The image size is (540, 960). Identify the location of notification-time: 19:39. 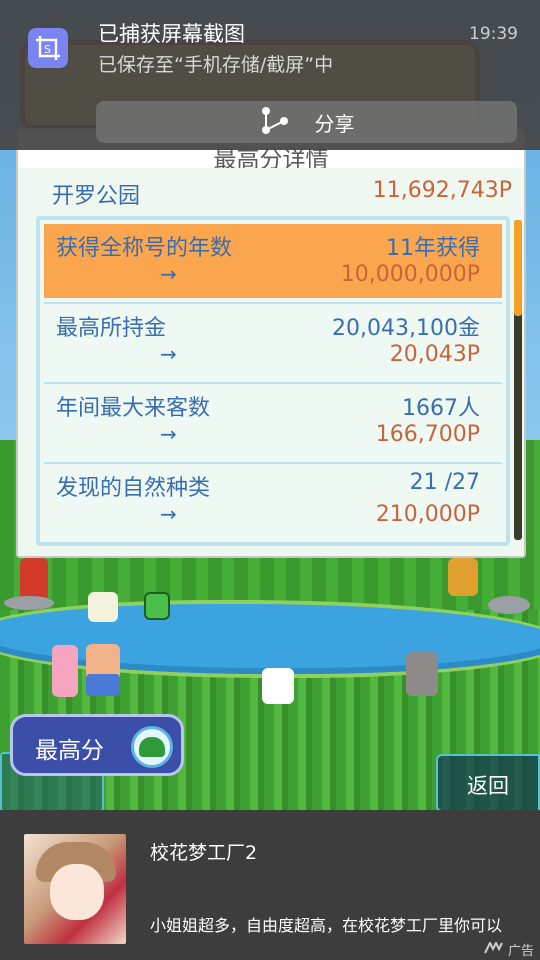
(493, 34).